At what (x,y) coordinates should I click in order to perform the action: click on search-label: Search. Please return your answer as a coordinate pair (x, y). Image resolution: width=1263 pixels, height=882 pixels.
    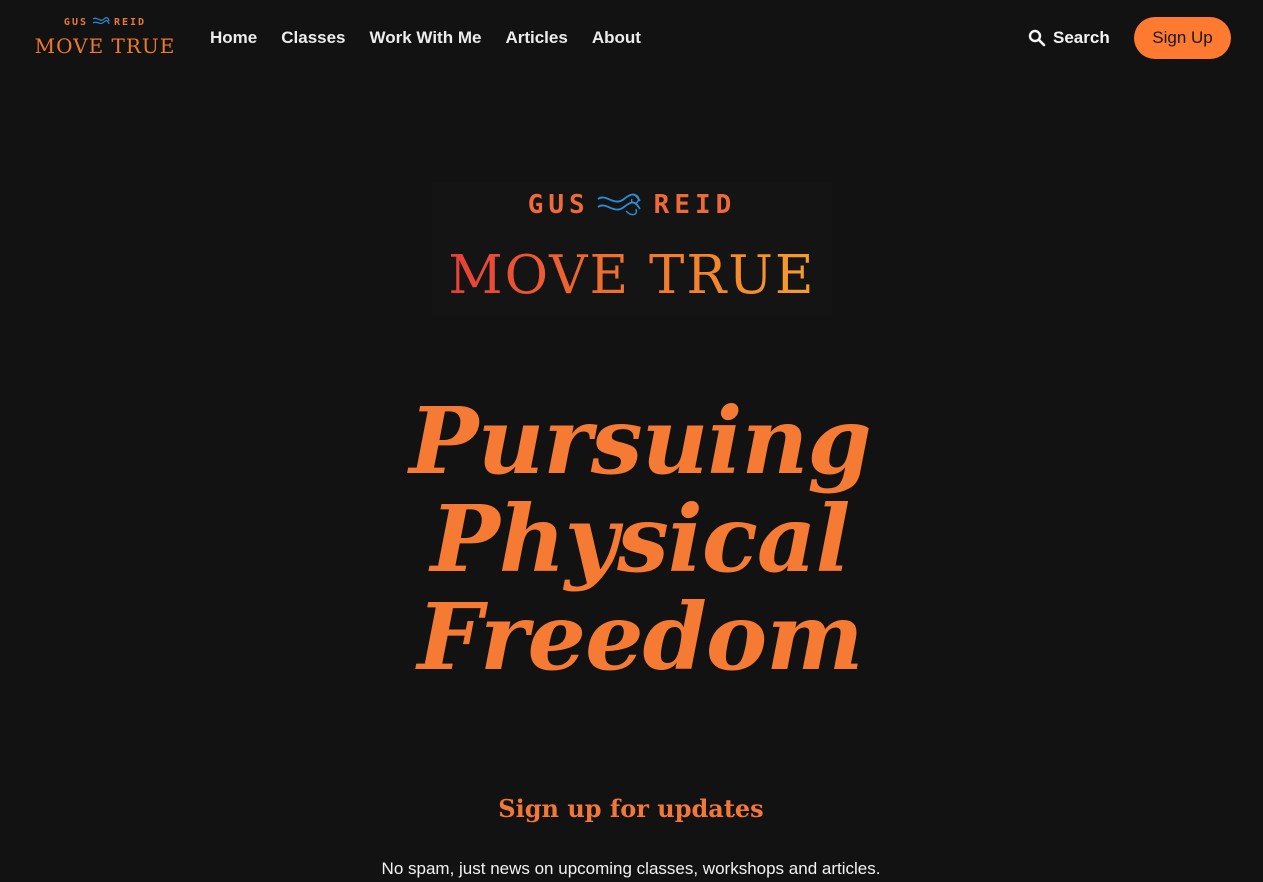
    Looking at the image, I should click on (1081, 37).